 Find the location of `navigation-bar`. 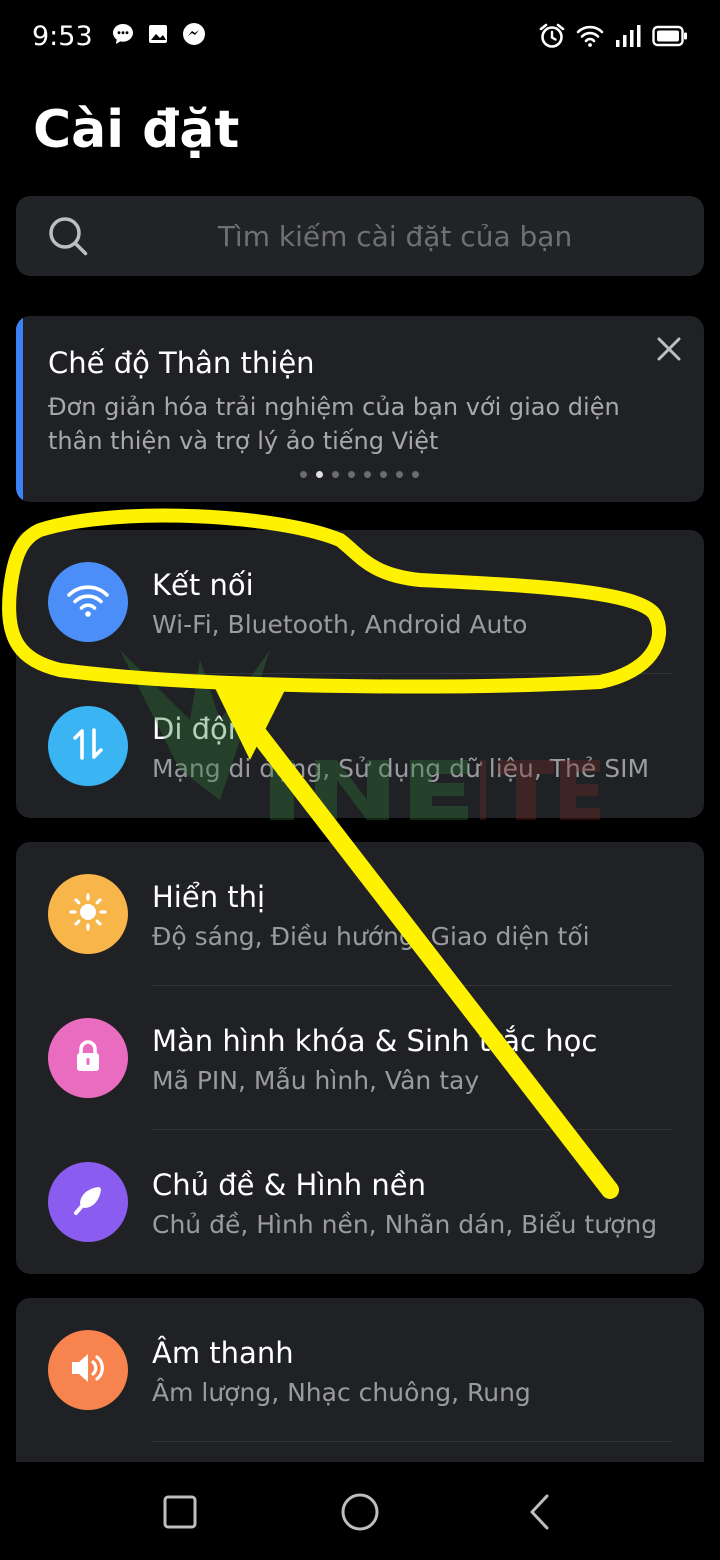

navigation-bar is located at coordinates (360, 1511).